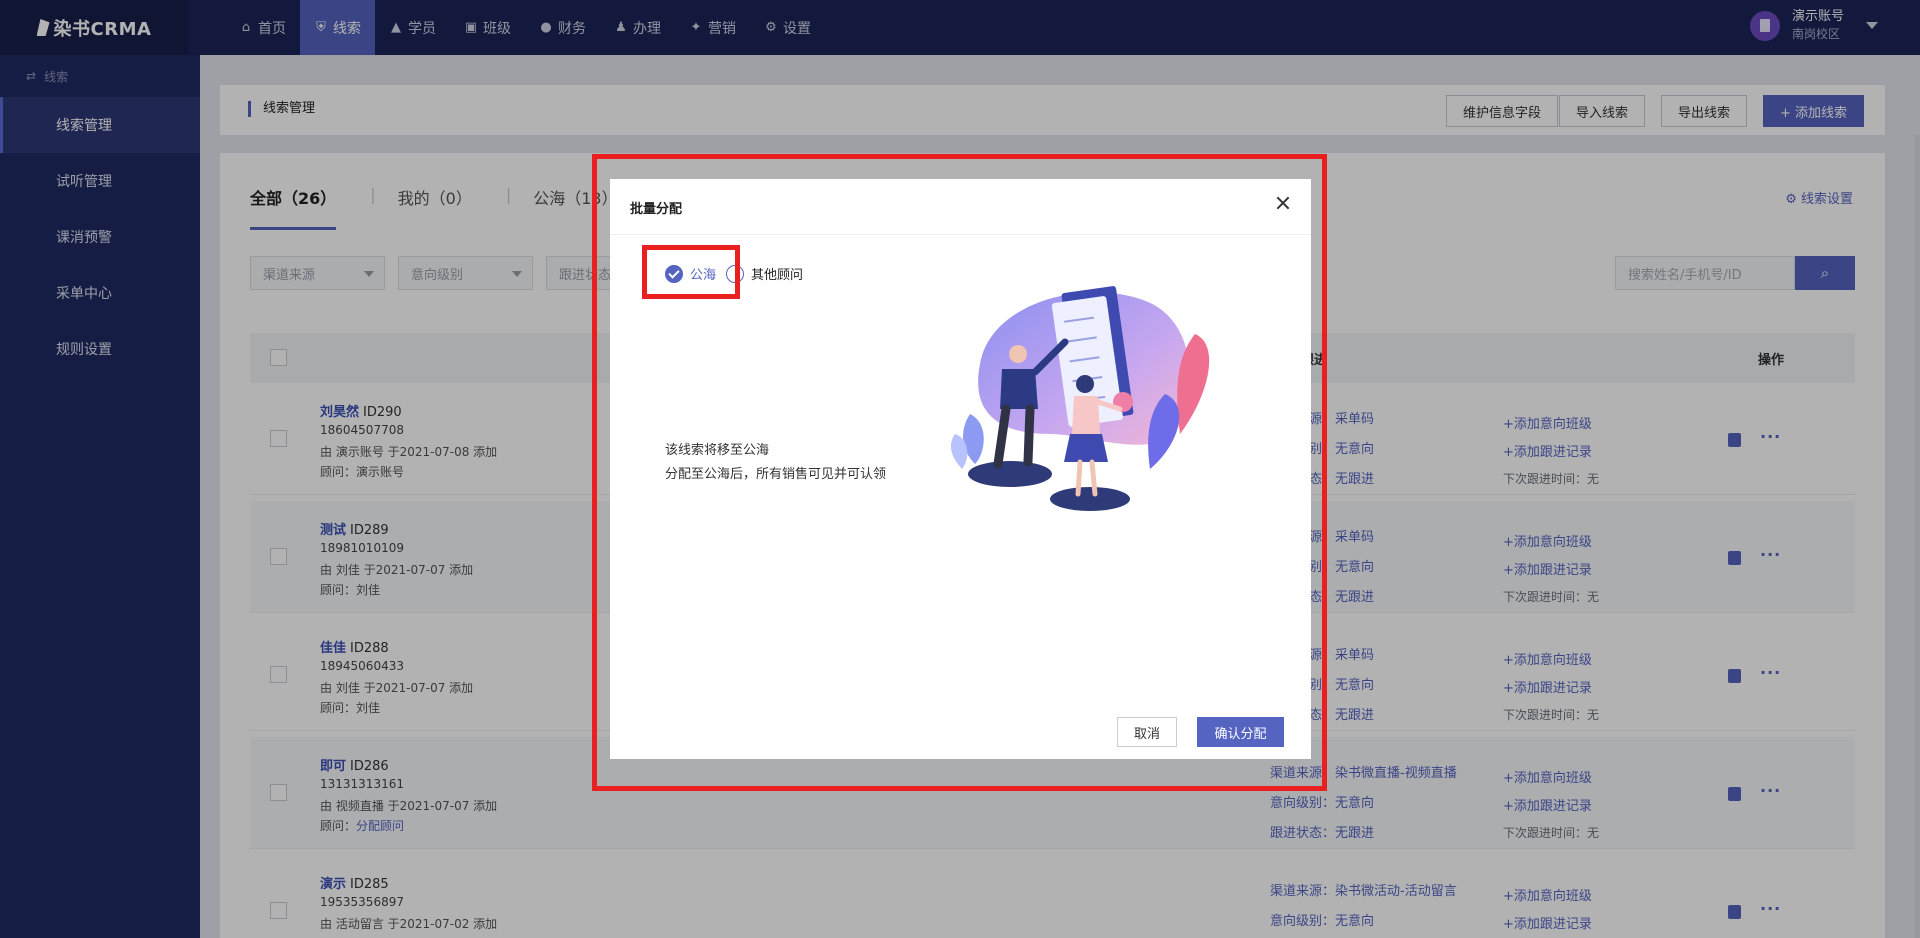 The height and width of the screenshot is (938, 1920). What do you see at coordinates (1240, 732) in the screenshot?
I see `confirm-assign-button: 确认分配` at bounding box center [1240, 732].